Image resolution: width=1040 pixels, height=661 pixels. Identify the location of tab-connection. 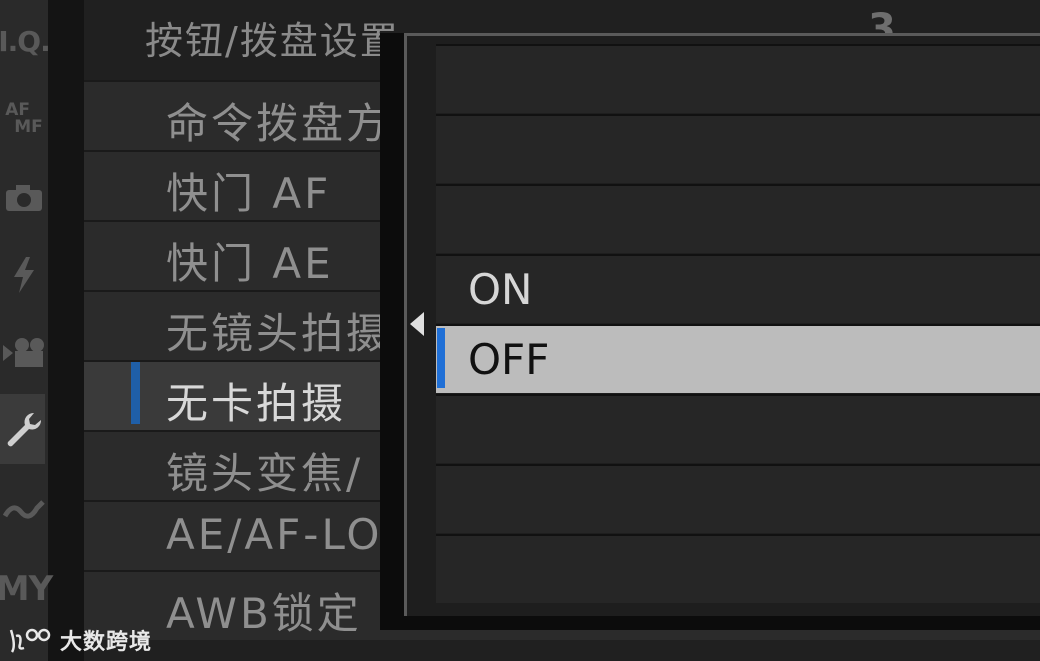
(24, 511).